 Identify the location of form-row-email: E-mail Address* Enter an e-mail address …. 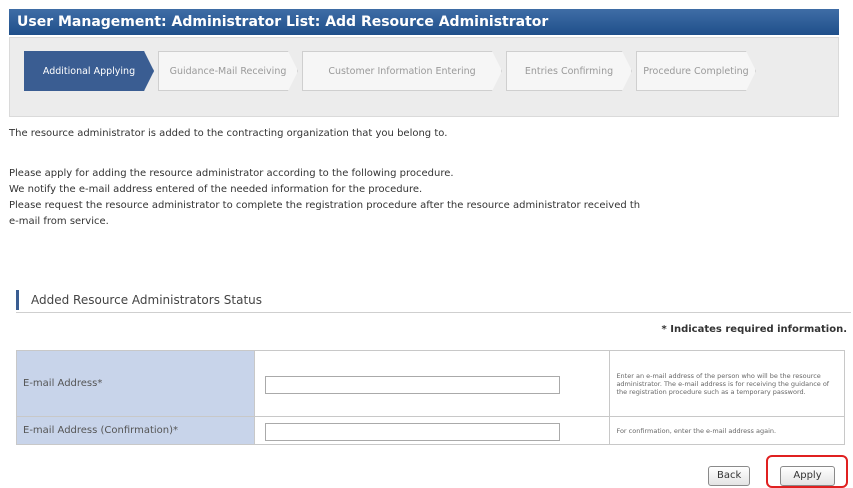
(430, 383).